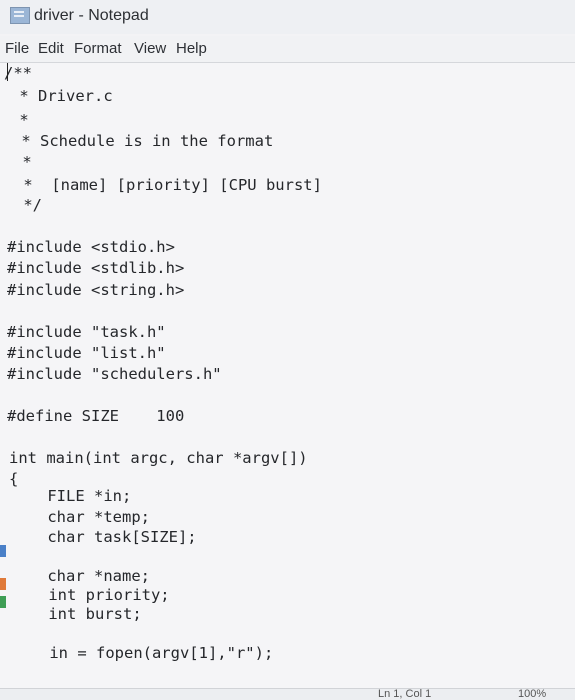  I want to click on code-line: #include <stdlib.h>, so click(96, 268).